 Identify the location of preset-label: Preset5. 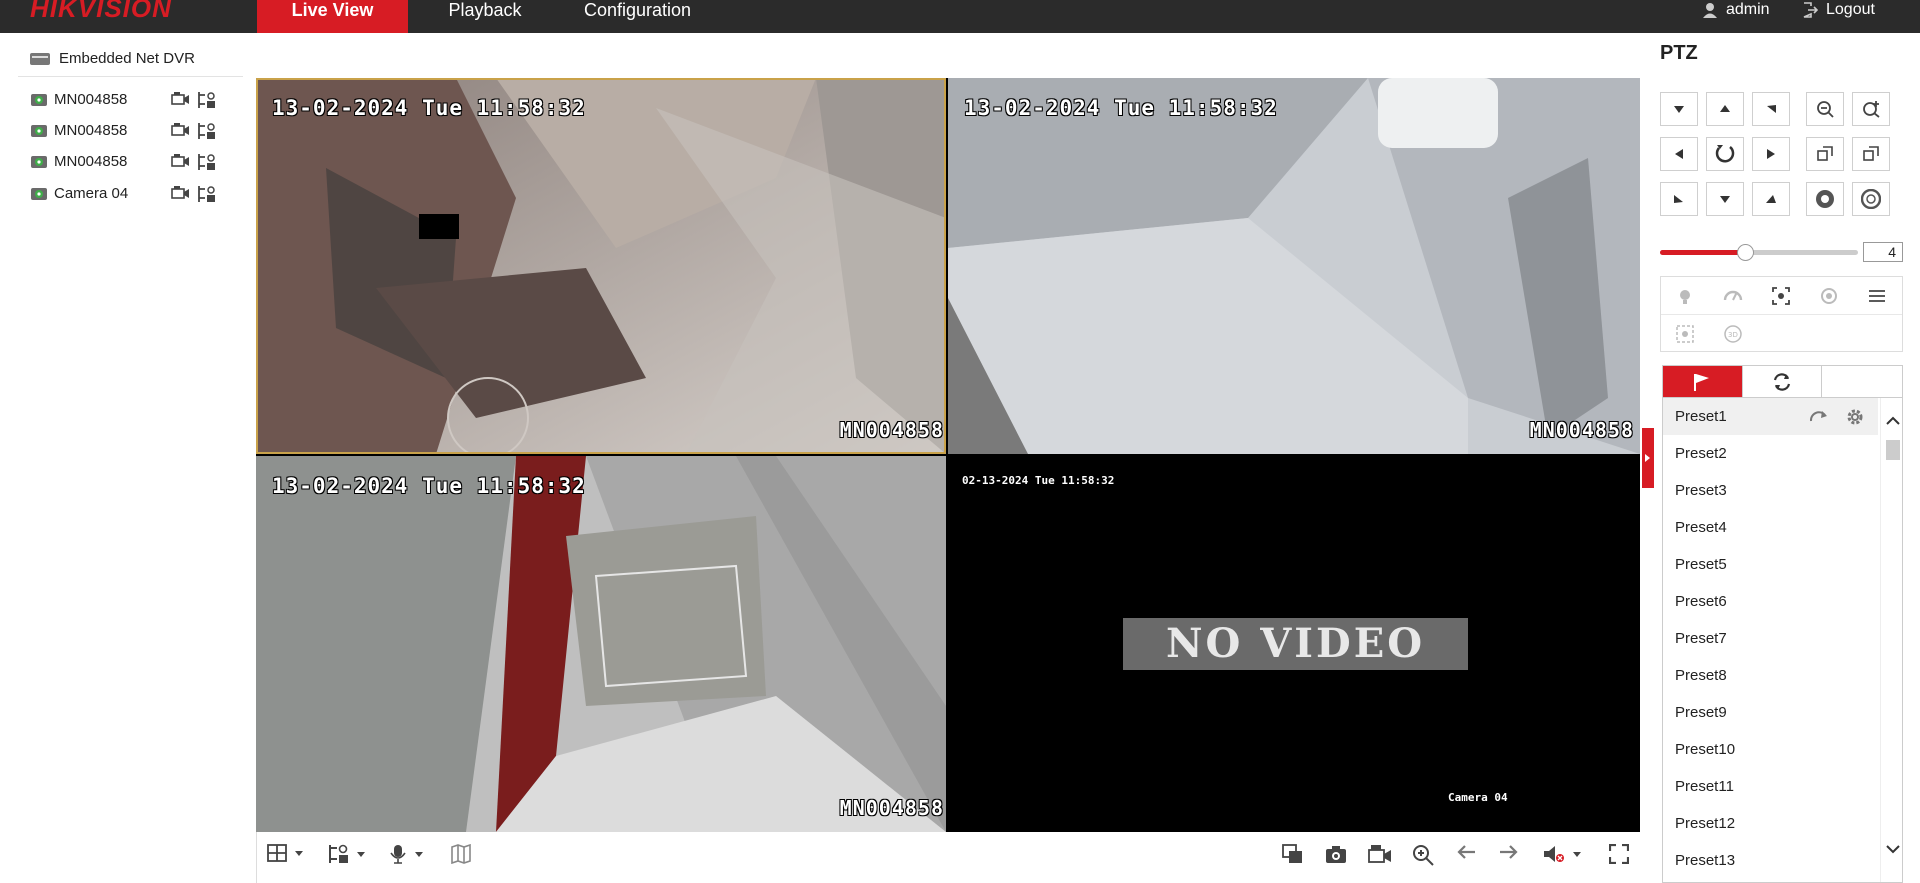
(1701, 564).